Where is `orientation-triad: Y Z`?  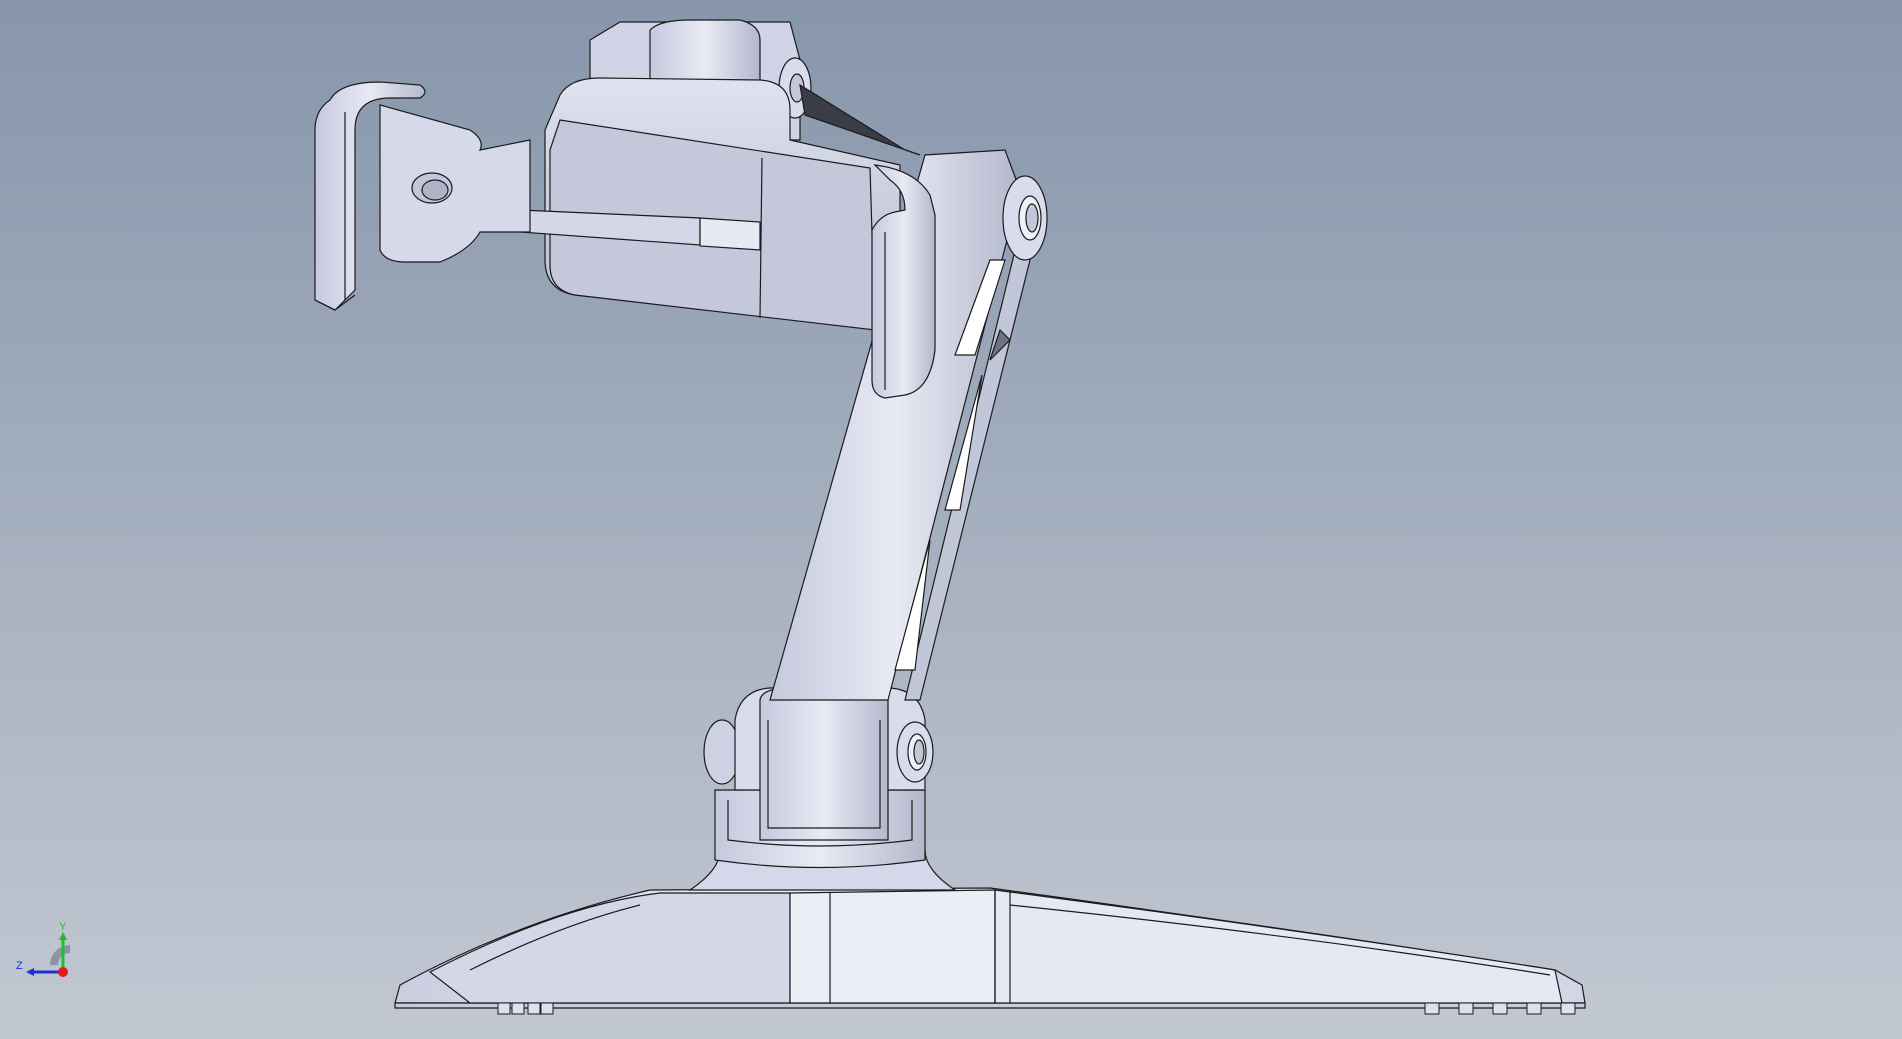
orientation-triad: Y Z is located at coordinates (43, 949).